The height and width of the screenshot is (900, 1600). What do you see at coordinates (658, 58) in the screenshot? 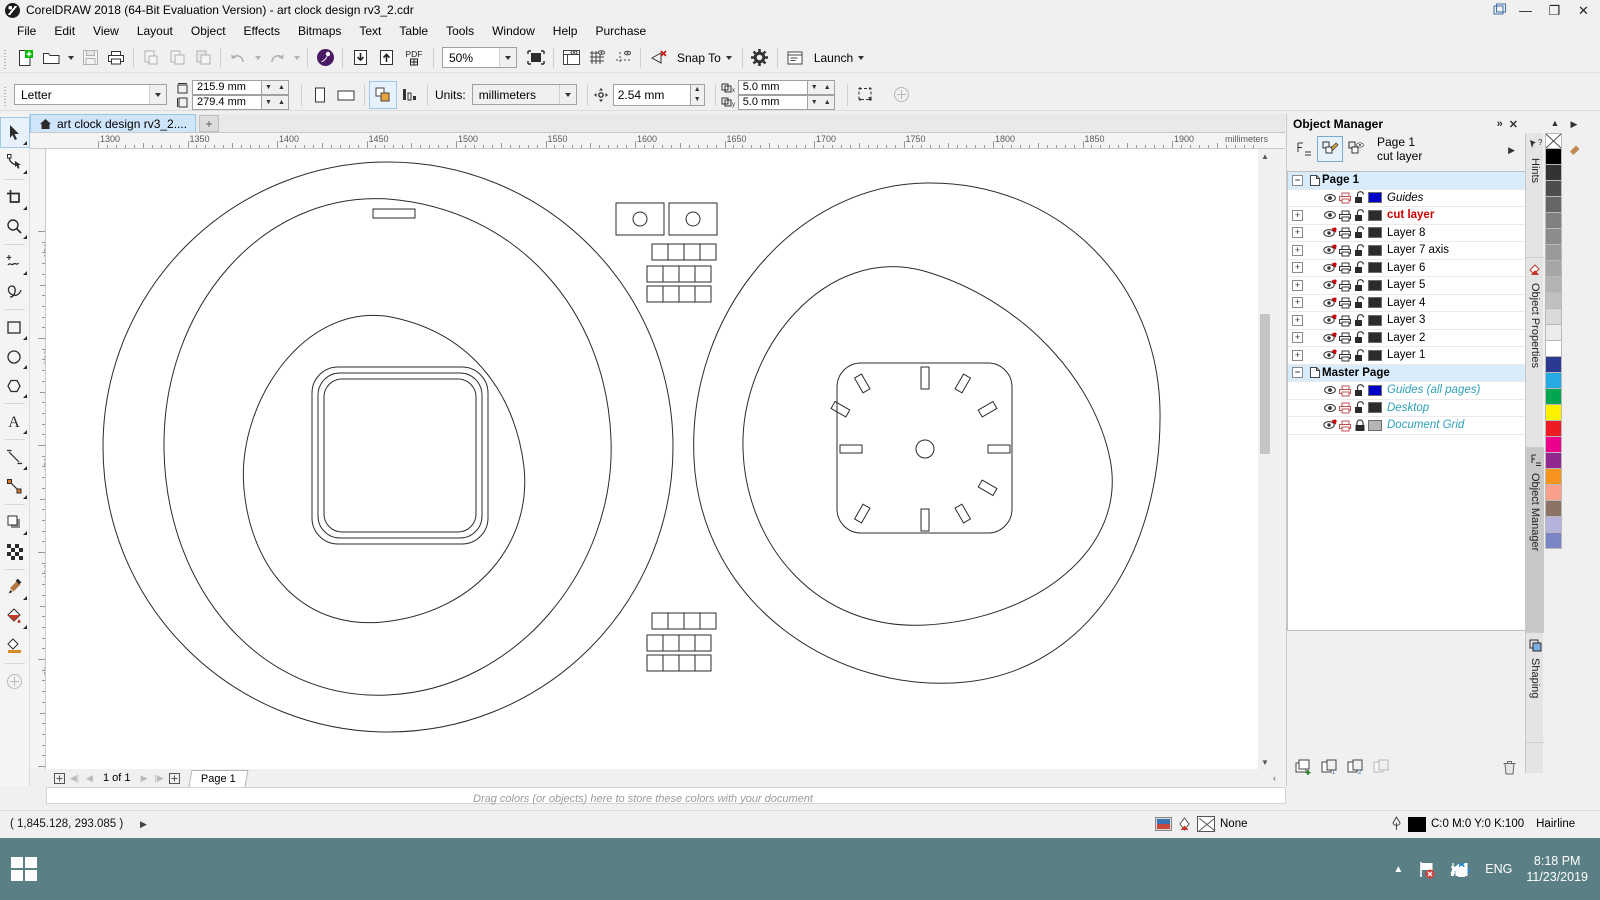
I see `snap-off-button` at bounding box center [658, 58].